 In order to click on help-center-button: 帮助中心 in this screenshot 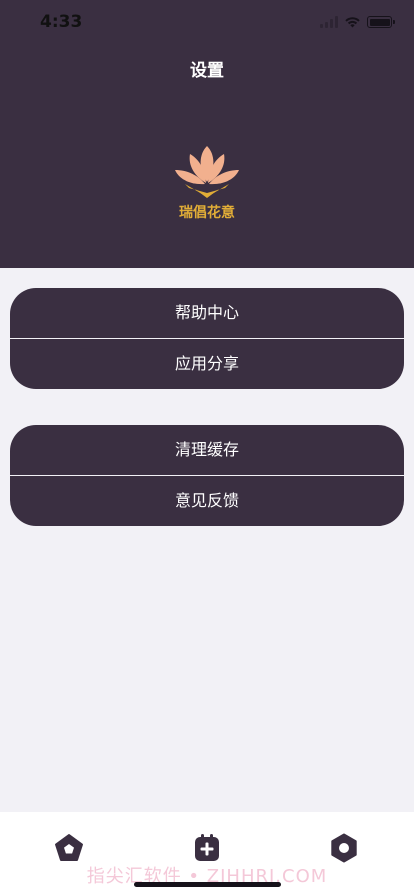, I will do `click(207, 313)`.